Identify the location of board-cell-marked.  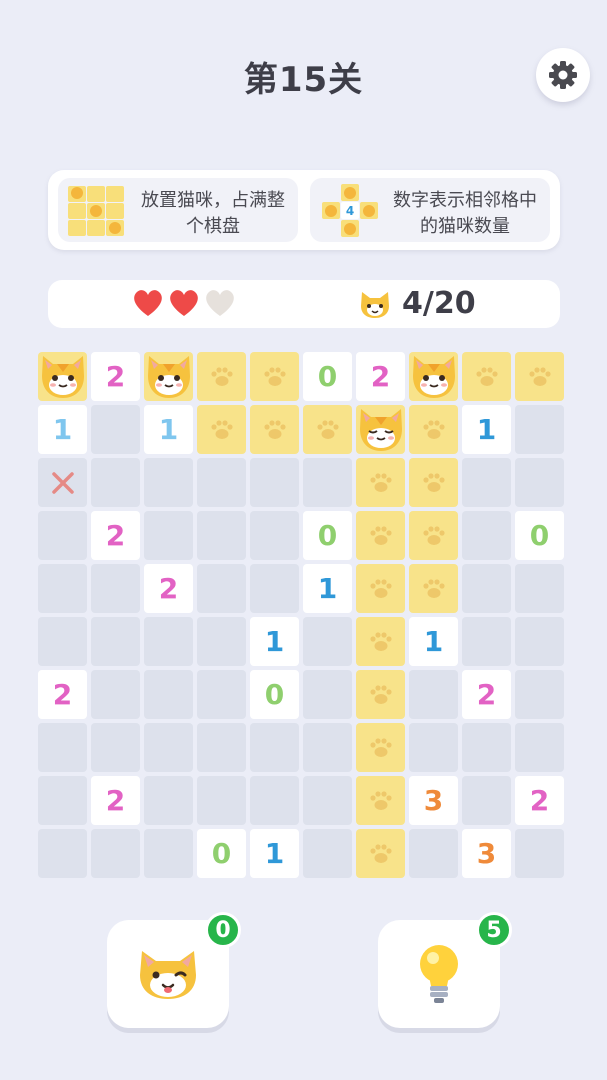
(62, 482).